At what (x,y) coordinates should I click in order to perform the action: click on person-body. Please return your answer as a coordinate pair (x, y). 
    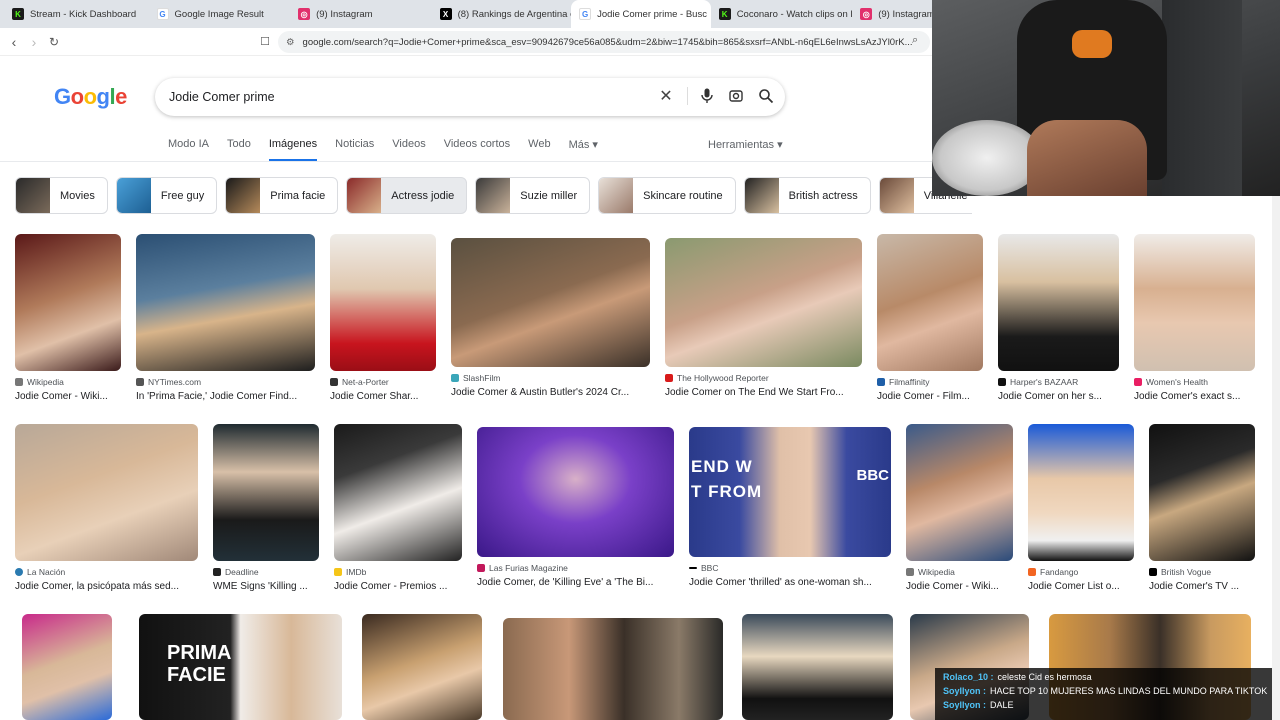
    Looking at the image, I should click on (1087, 158).